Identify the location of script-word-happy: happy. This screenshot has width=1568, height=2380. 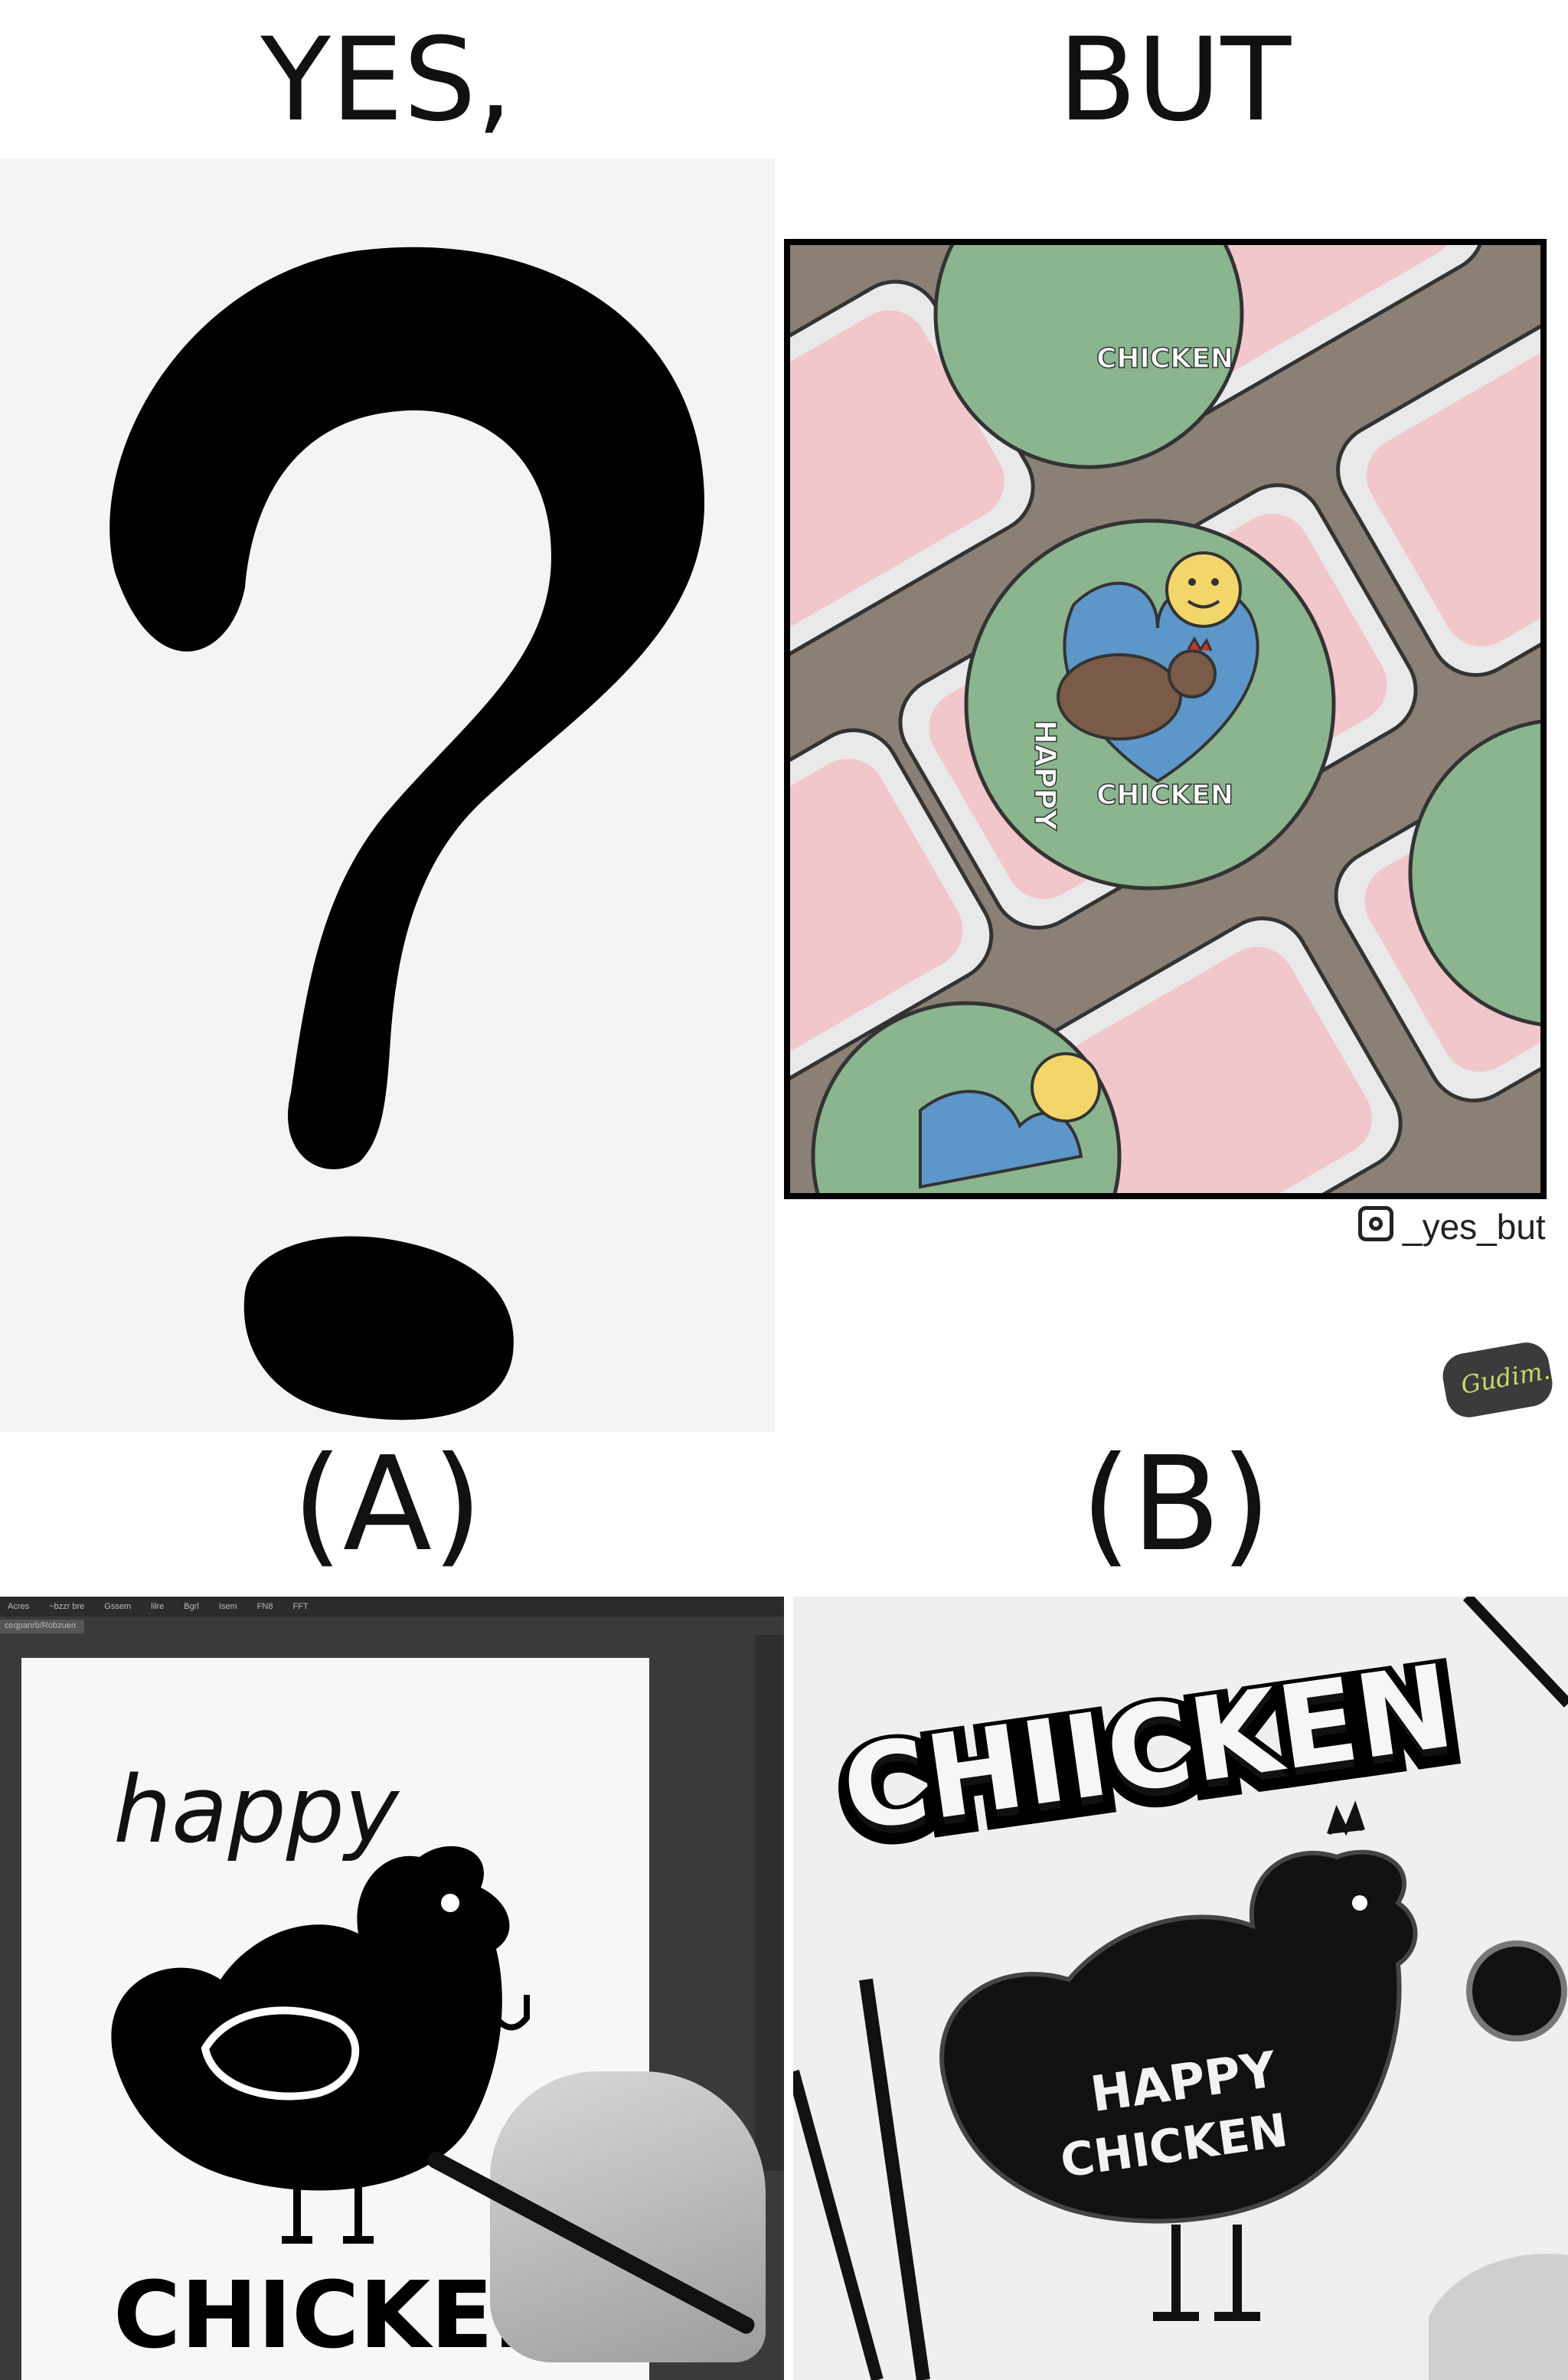
(256, 1810).